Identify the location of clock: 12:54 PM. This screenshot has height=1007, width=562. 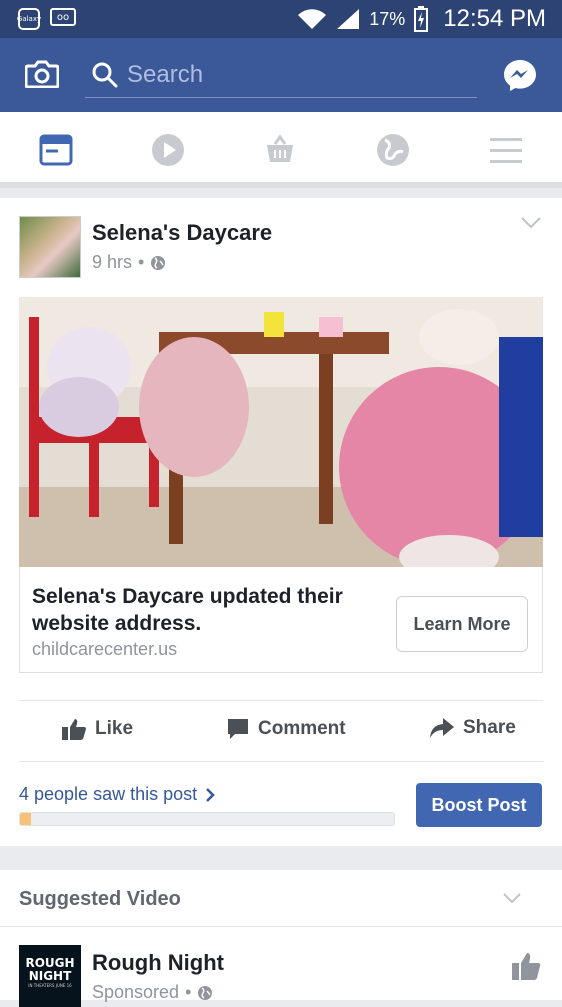
(494, 18).